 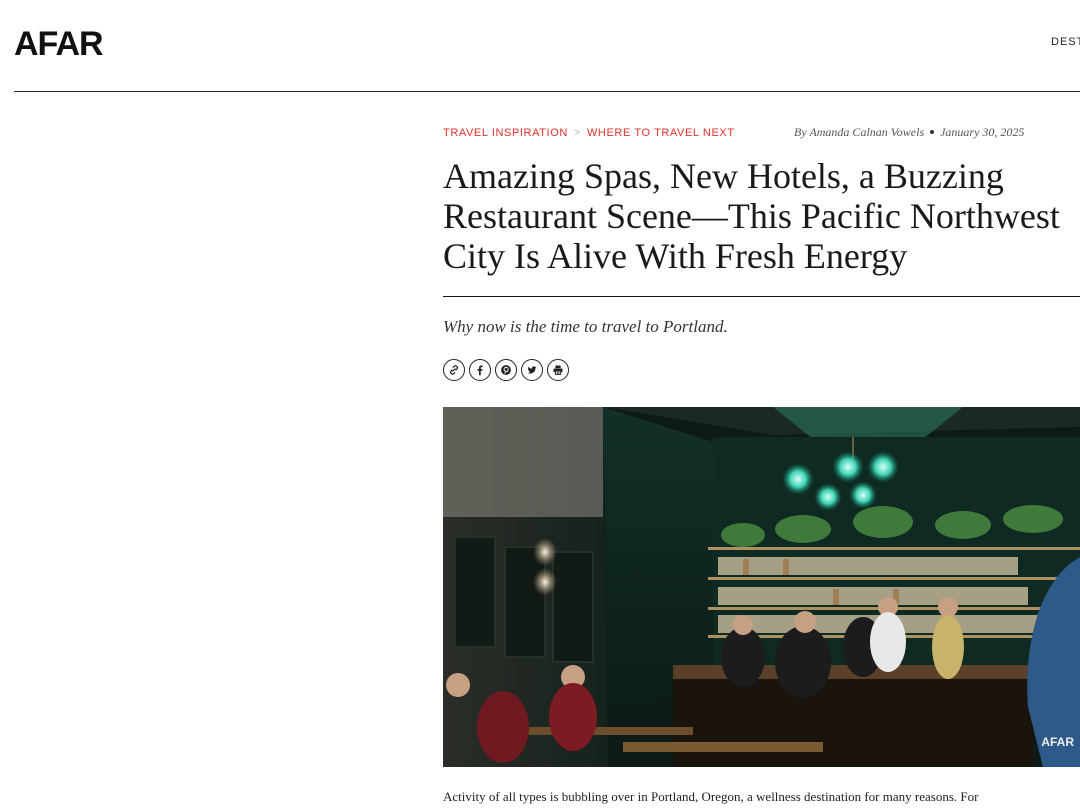 I want to click on share-link-button, so click(x=454, y=370).